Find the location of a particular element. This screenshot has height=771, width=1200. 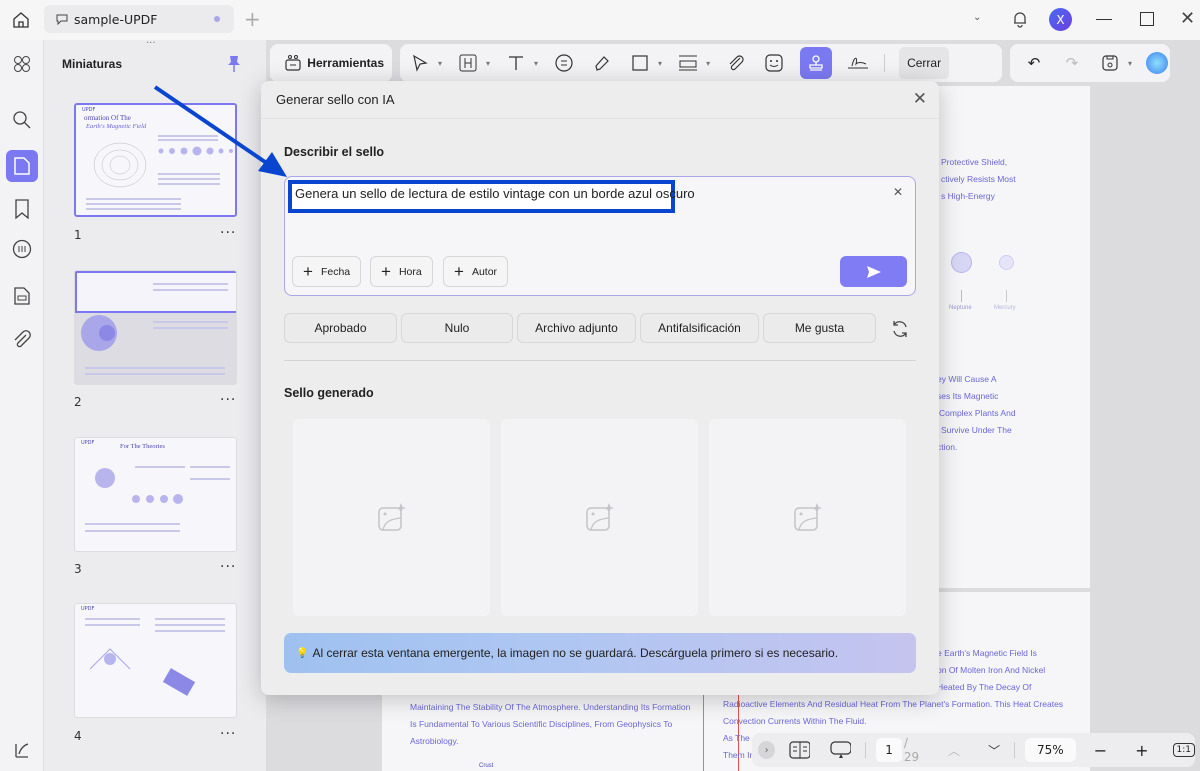

close-tools-button: Cerrar is located at coordinates (924, 63).